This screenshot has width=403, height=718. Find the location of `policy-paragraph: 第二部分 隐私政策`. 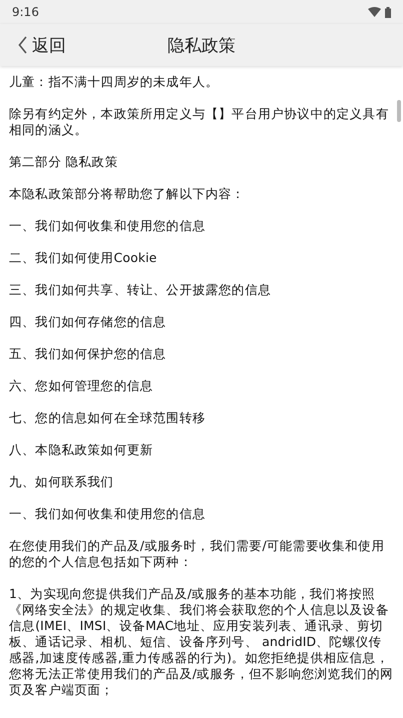

policy-paragraph: 第二部分 隐私政策 is located at coordinates (64, 162).